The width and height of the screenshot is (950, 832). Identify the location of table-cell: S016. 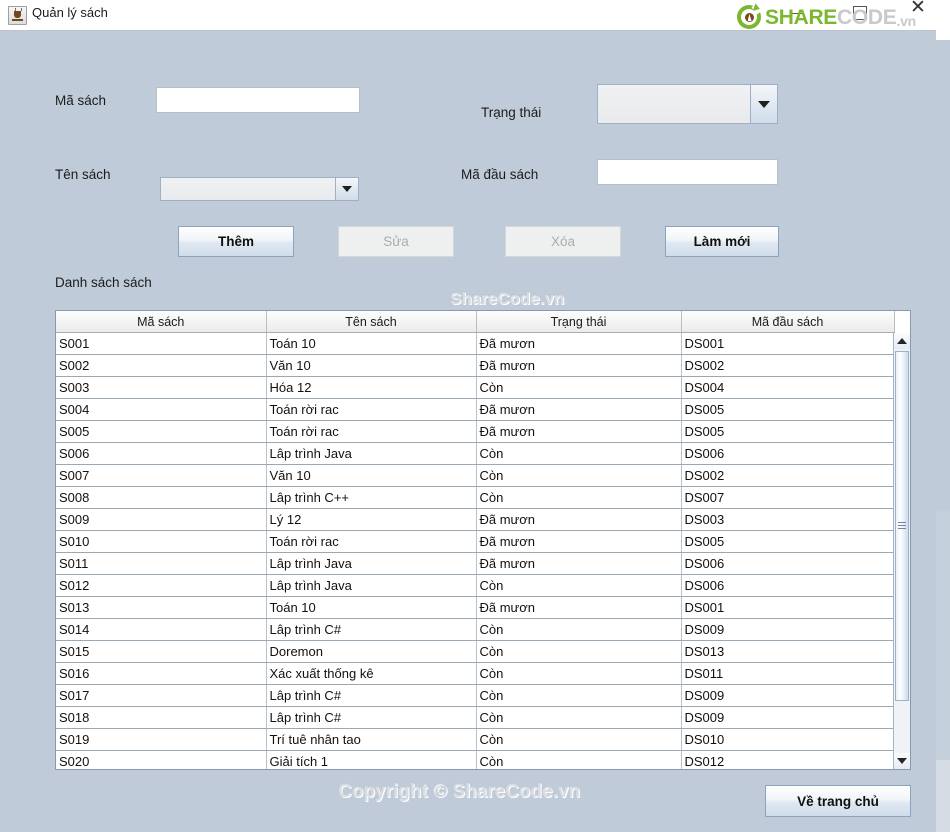
(161, 673).